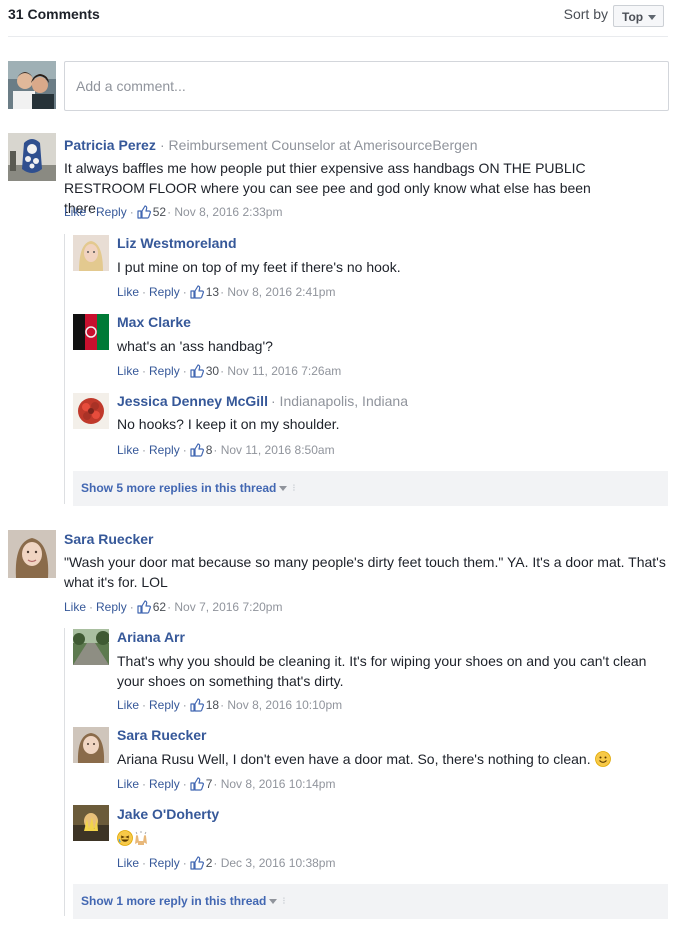 This screenshot has height=926, width=680. Describe the element at coordinates (633, 17) in the screenshot. I see `sort-value: Top` at that location.